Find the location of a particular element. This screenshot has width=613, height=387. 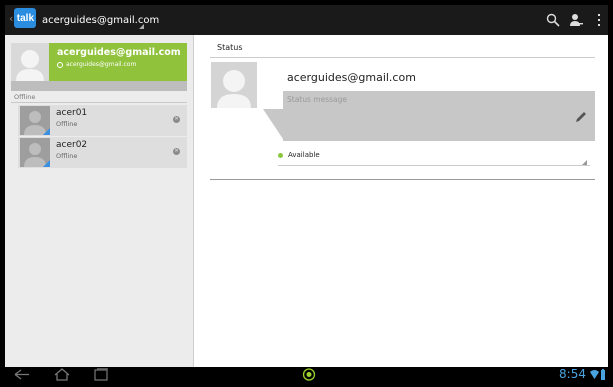

section-header-offline: Offline is located at coordinates (99, 98).